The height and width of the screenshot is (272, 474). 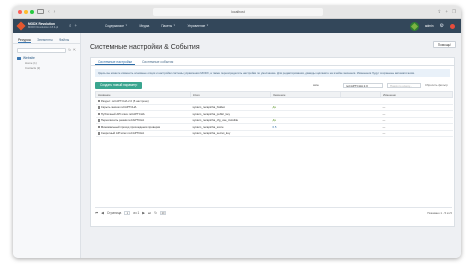 I want to click on namespace-select: core, so click(x=326, y=85).